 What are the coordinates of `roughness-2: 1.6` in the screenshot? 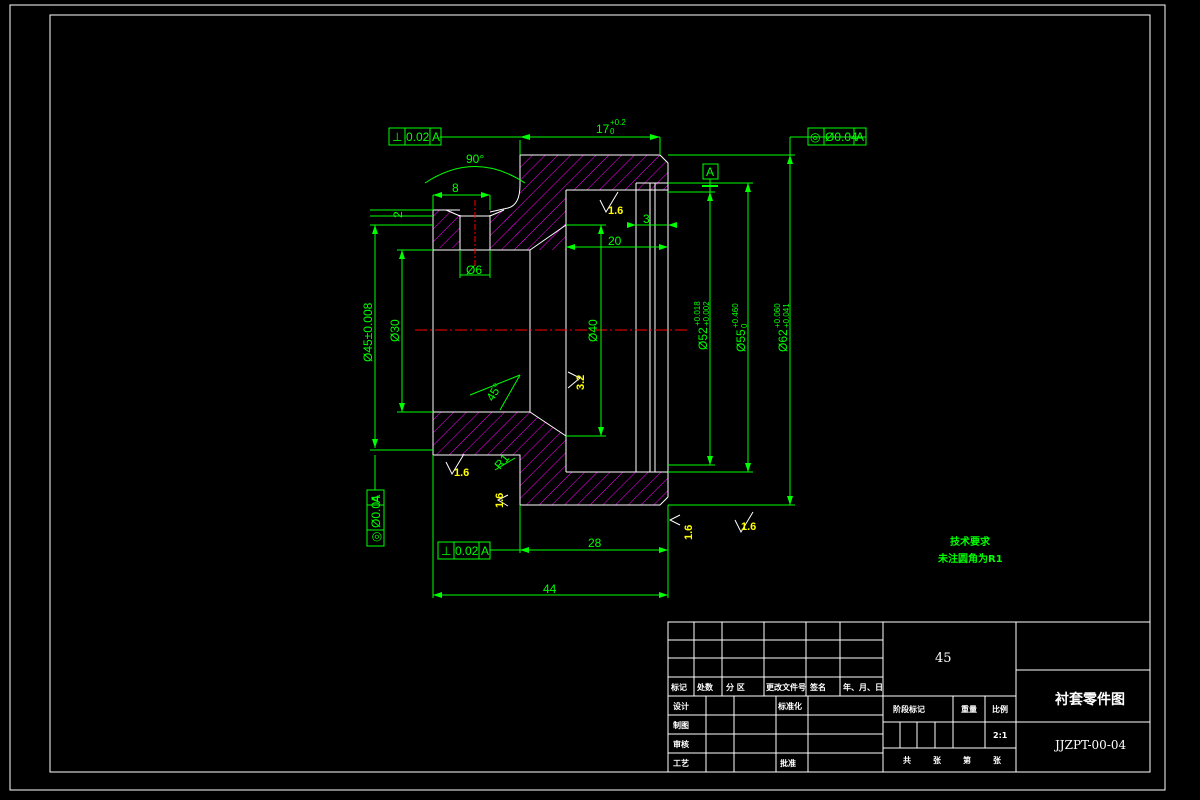 It's located at (461, 473).